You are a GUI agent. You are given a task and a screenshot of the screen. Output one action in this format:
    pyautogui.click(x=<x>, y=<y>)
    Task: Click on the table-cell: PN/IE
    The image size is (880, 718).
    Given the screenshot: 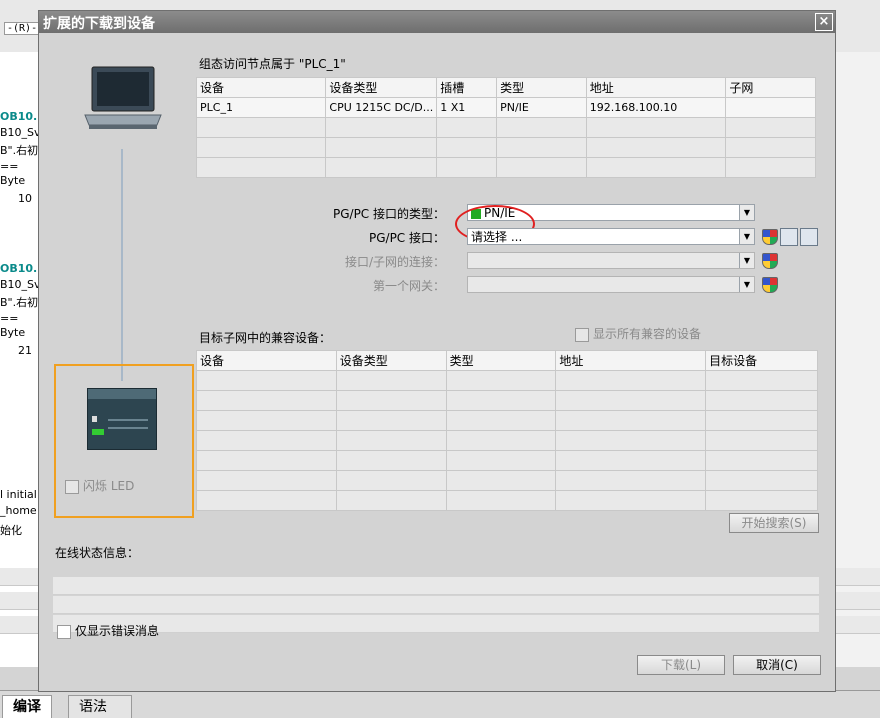 What is the action you would take?
    pyautogui.click(x=541, y=107)
    